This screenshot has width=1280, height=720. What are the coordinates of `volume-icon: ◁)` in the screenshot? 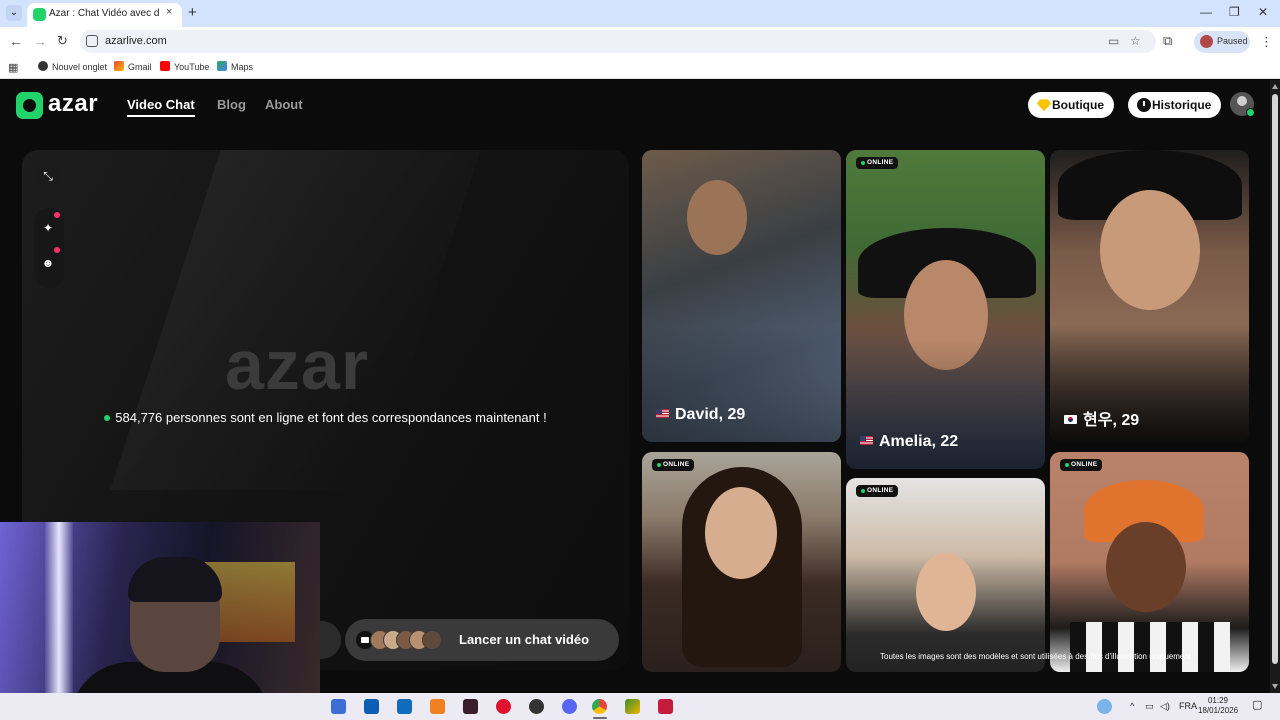 It's located at (1165, 706).